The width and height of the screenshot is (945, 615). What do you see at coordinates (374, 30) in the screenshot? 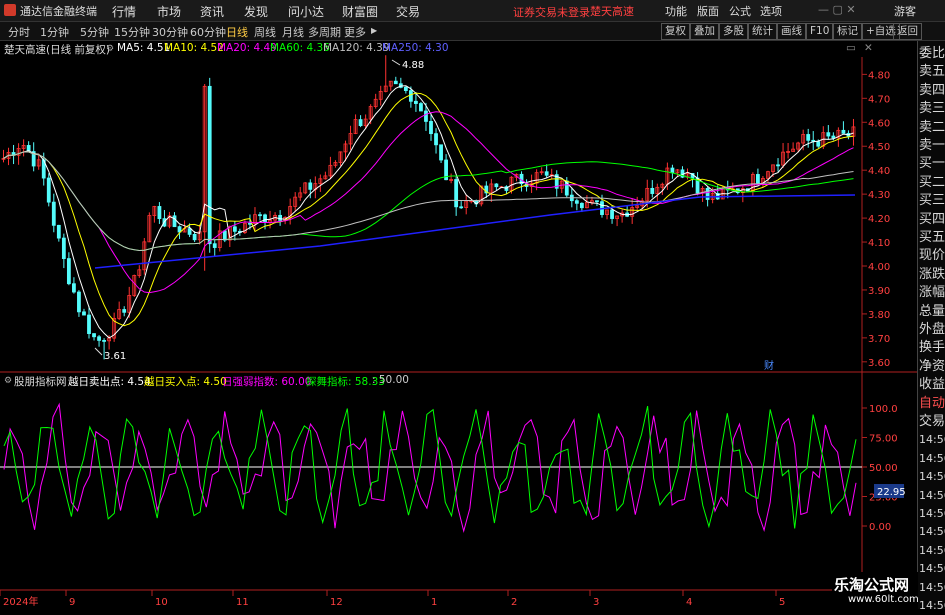
I see `more-chevron-icon: ▶` at bounding box center [374, 30].